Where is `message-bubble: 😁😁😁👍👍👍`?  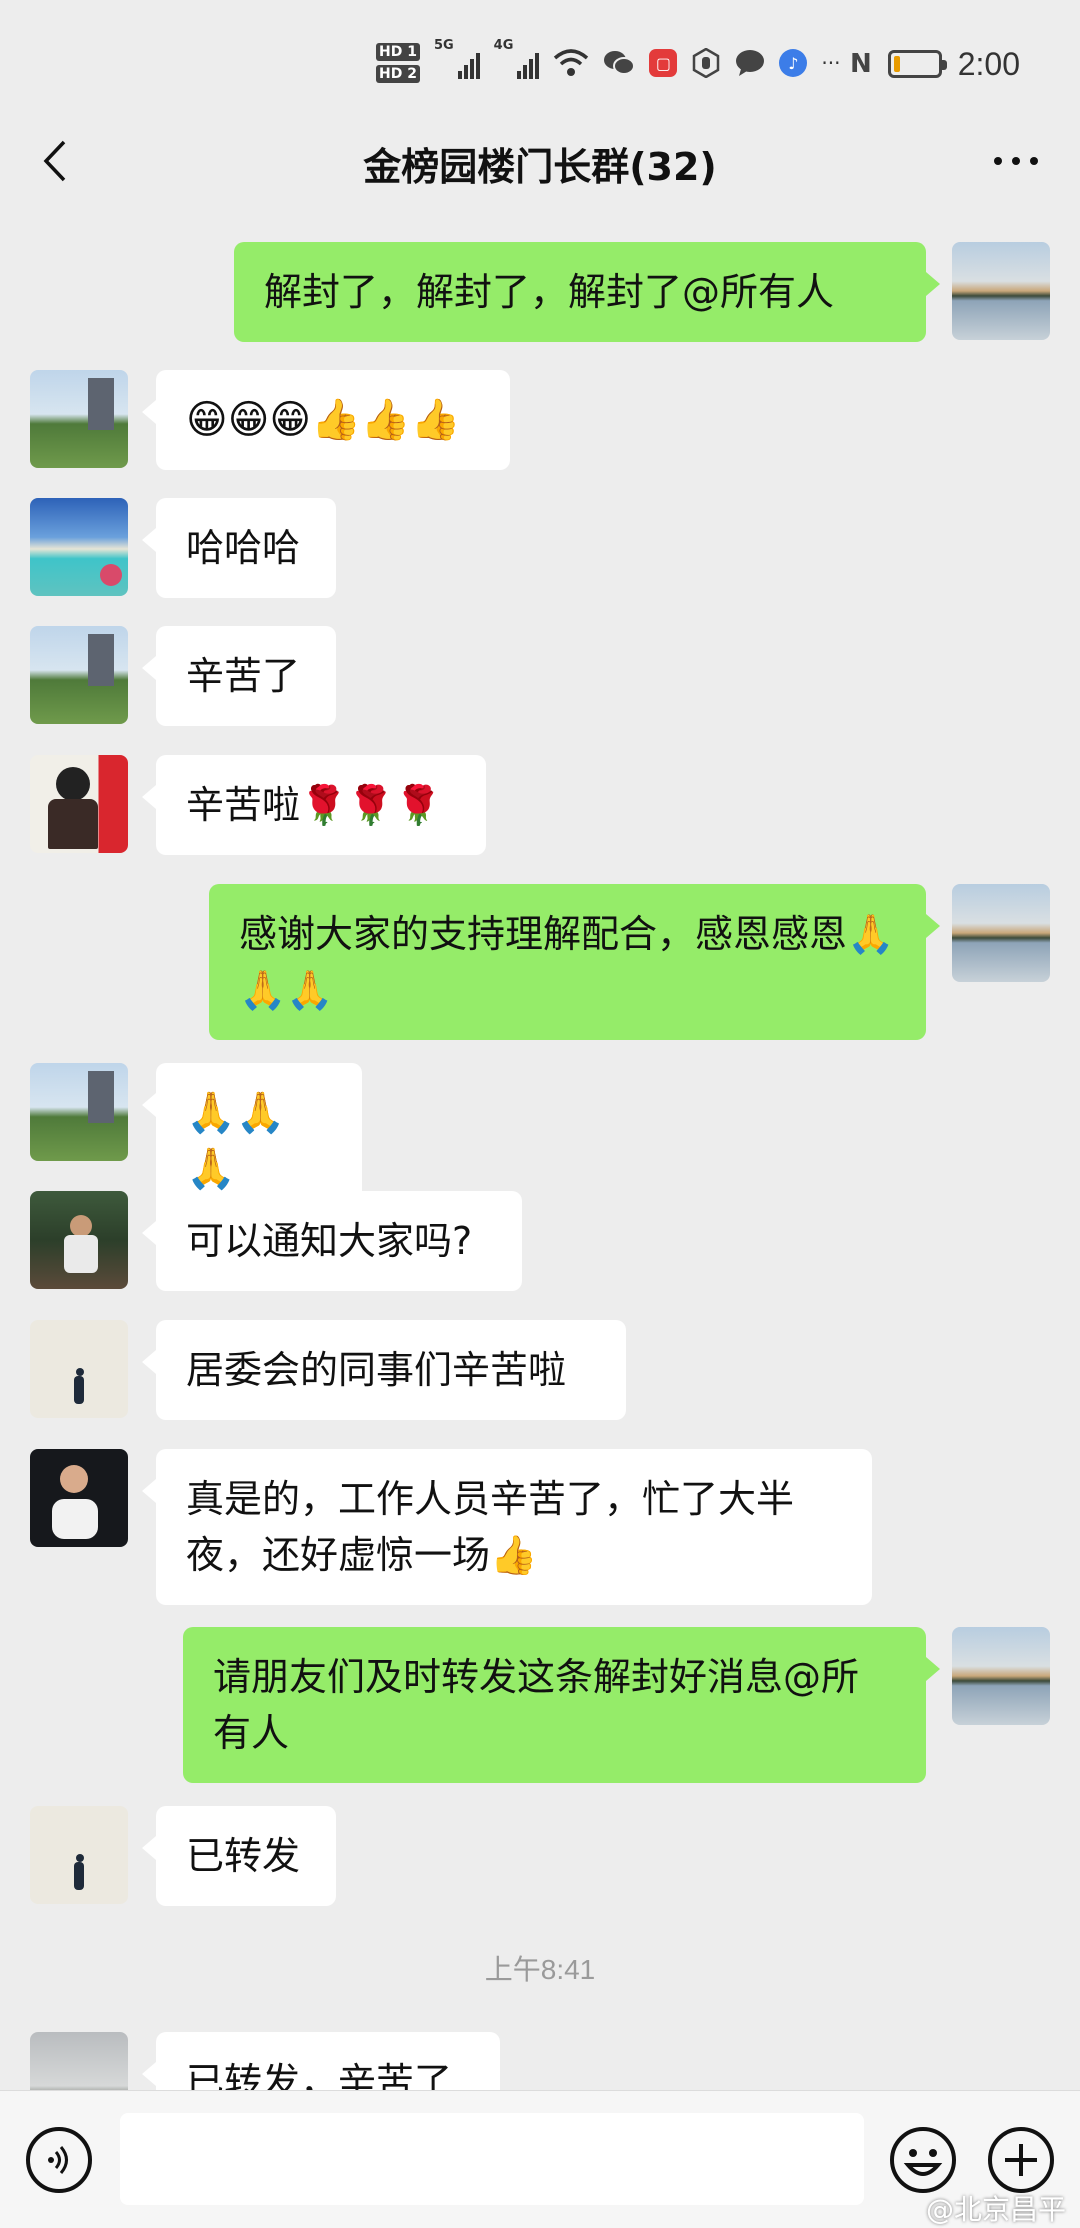
message-bubble: 😁😁😁👍👍👍 is located at coordinates (326, 420).